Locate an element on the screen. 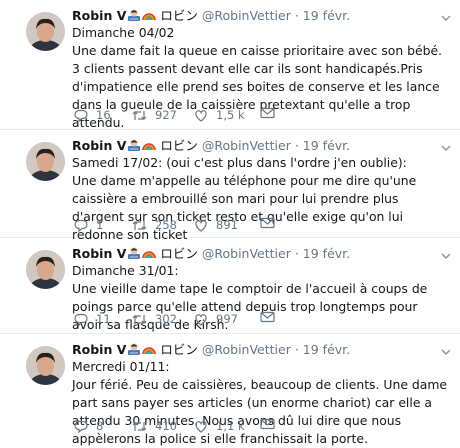 The height and width of the screenshot is (448, 460). reply-button: 1 is located at coordinates (88, 225).